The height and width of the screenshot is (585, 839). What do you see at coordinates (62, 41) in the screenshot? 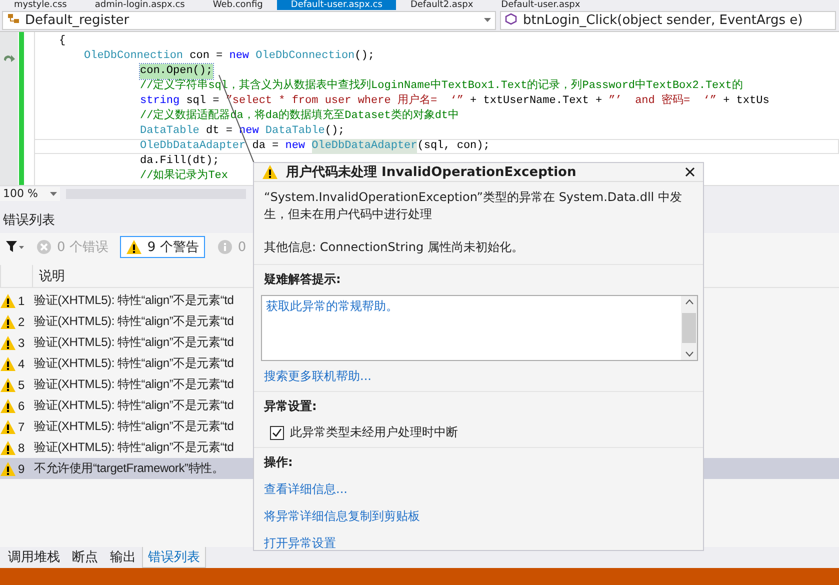
I see `code-text: {` at bounding box center [62, 41].